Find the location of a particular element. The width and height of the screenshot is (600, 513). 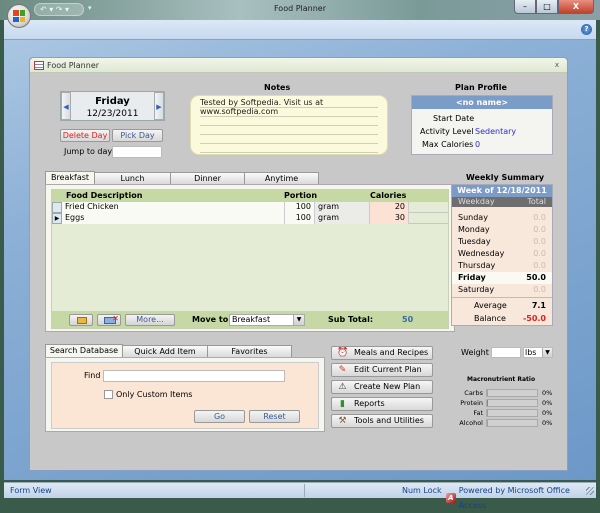

tab-breakfast: Breakfast is located at coordinates (70, 177).